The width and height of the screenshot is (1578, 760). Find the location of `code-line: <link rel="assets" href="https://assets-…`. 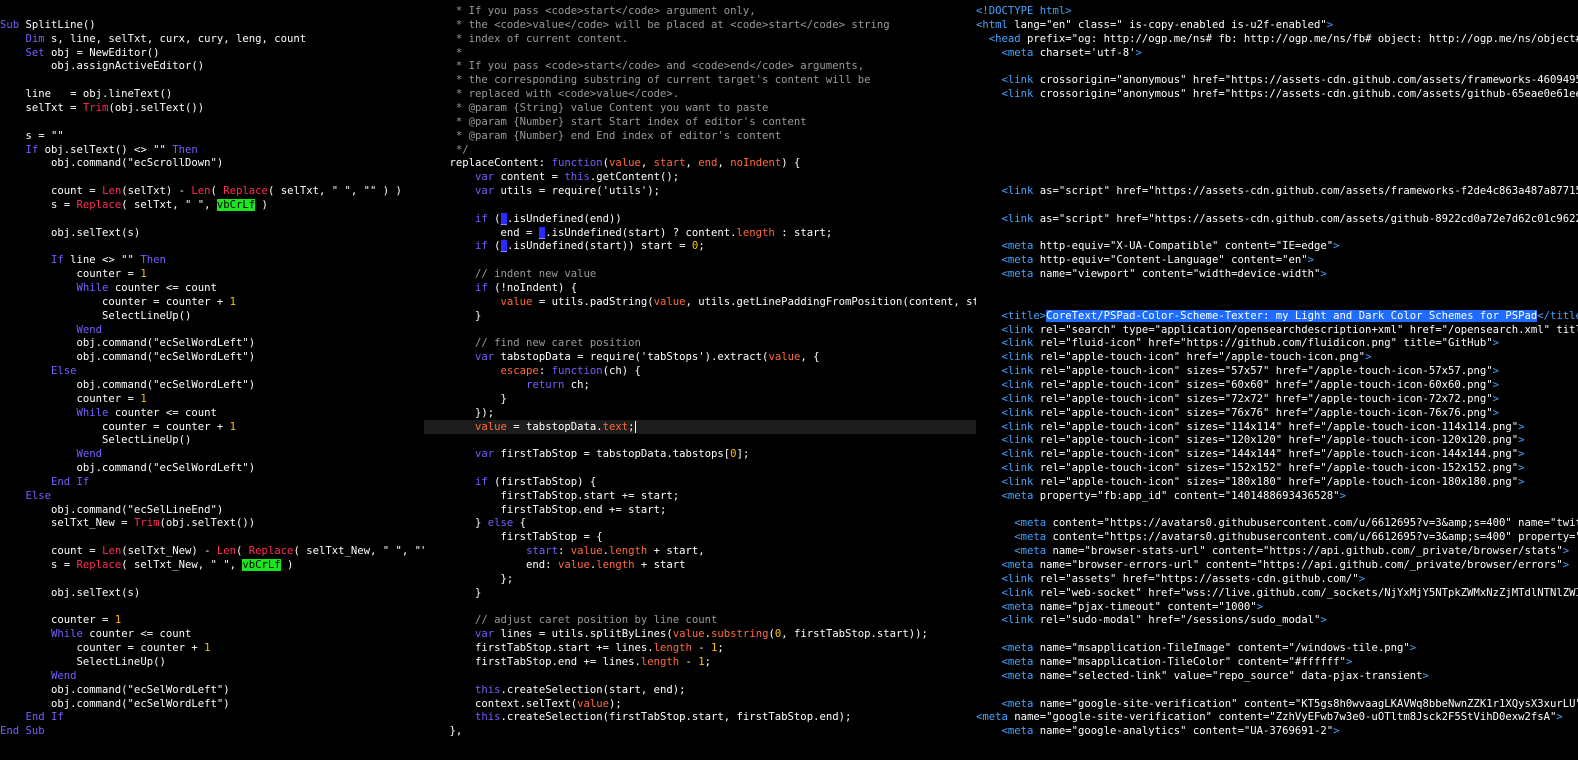

code-line: <link rel="assets" href="https://assets-… is located at coordinates (1277, 579).